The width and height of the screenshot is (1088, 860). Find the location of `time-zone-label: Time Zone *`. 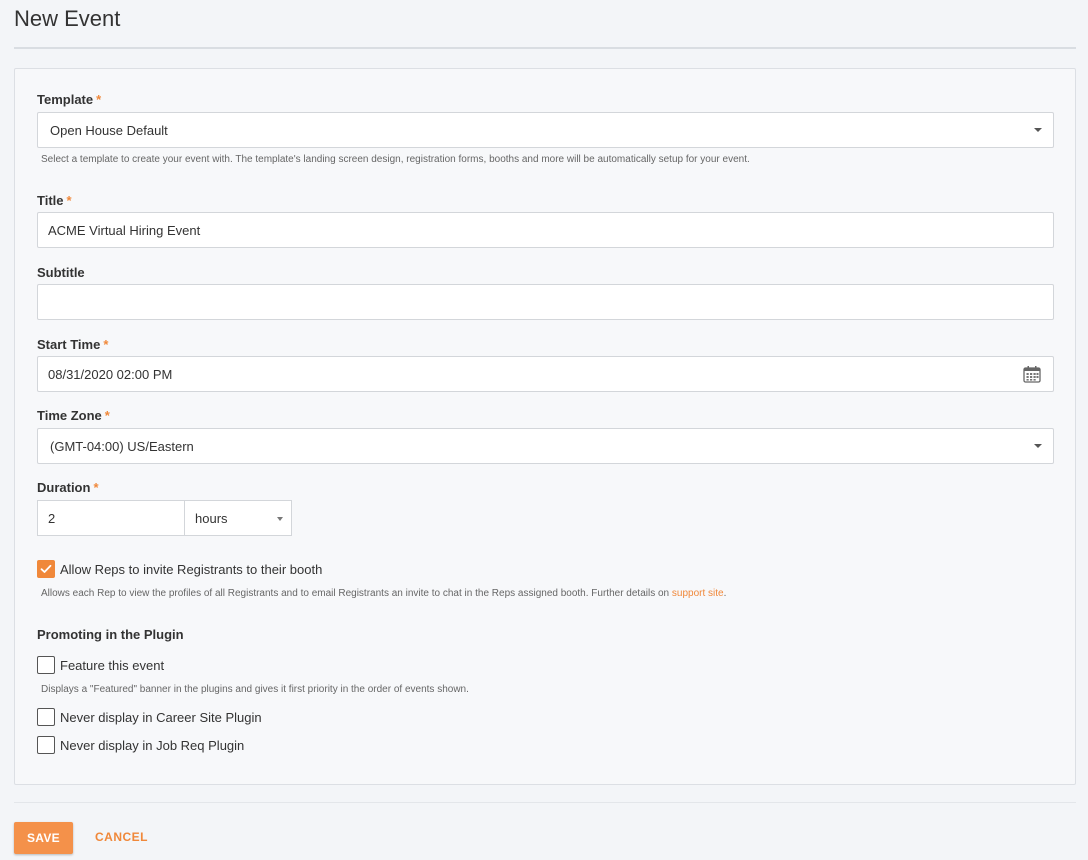

time-zone-label: Time Zone * is located at coordinates (73, 415).